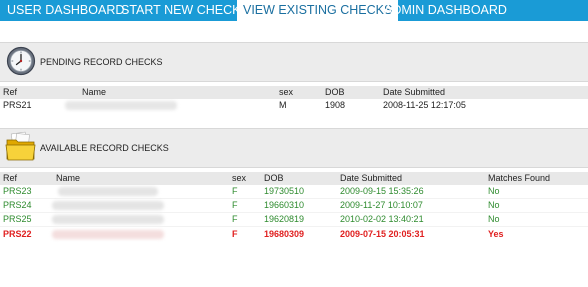  What do you see at coordinates (20, 146) in the screenshot?
I see `folder-icon` at bounding box center [20, 146].